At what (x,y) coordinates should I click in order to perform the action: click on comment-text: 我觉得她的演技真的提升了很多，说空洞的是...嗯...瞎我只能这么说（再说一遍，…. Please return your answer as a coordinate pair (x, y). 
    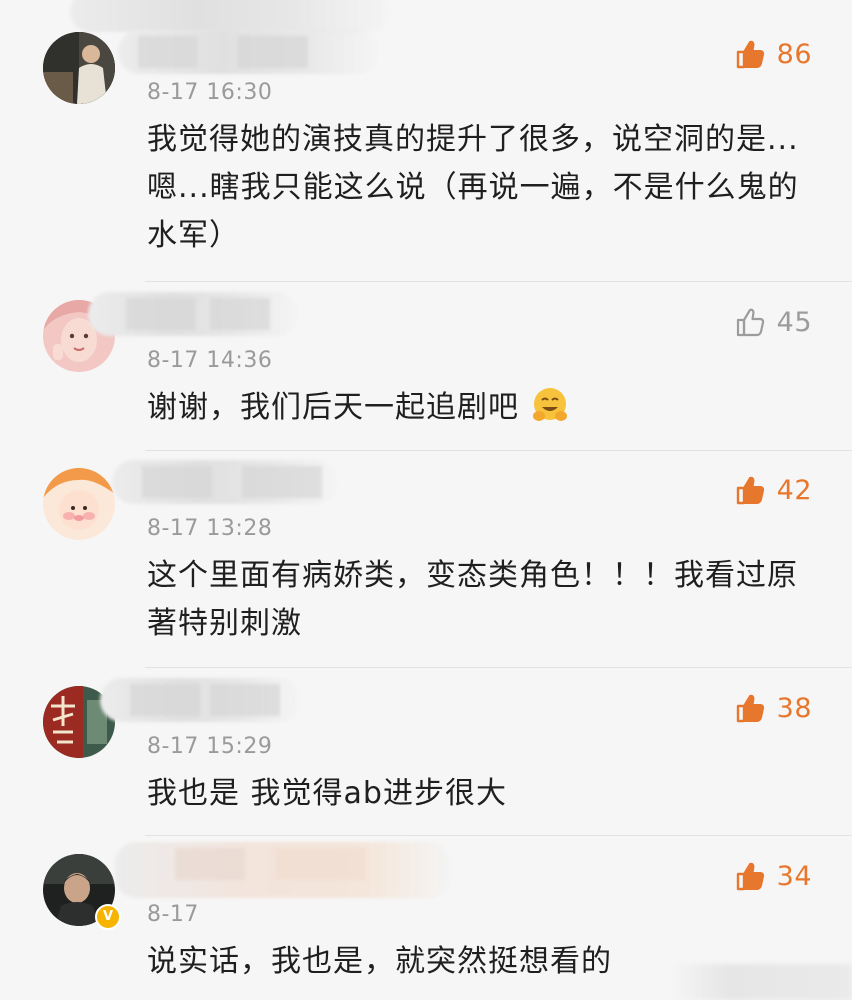
    Looking at the image, I should click on (473, 187).